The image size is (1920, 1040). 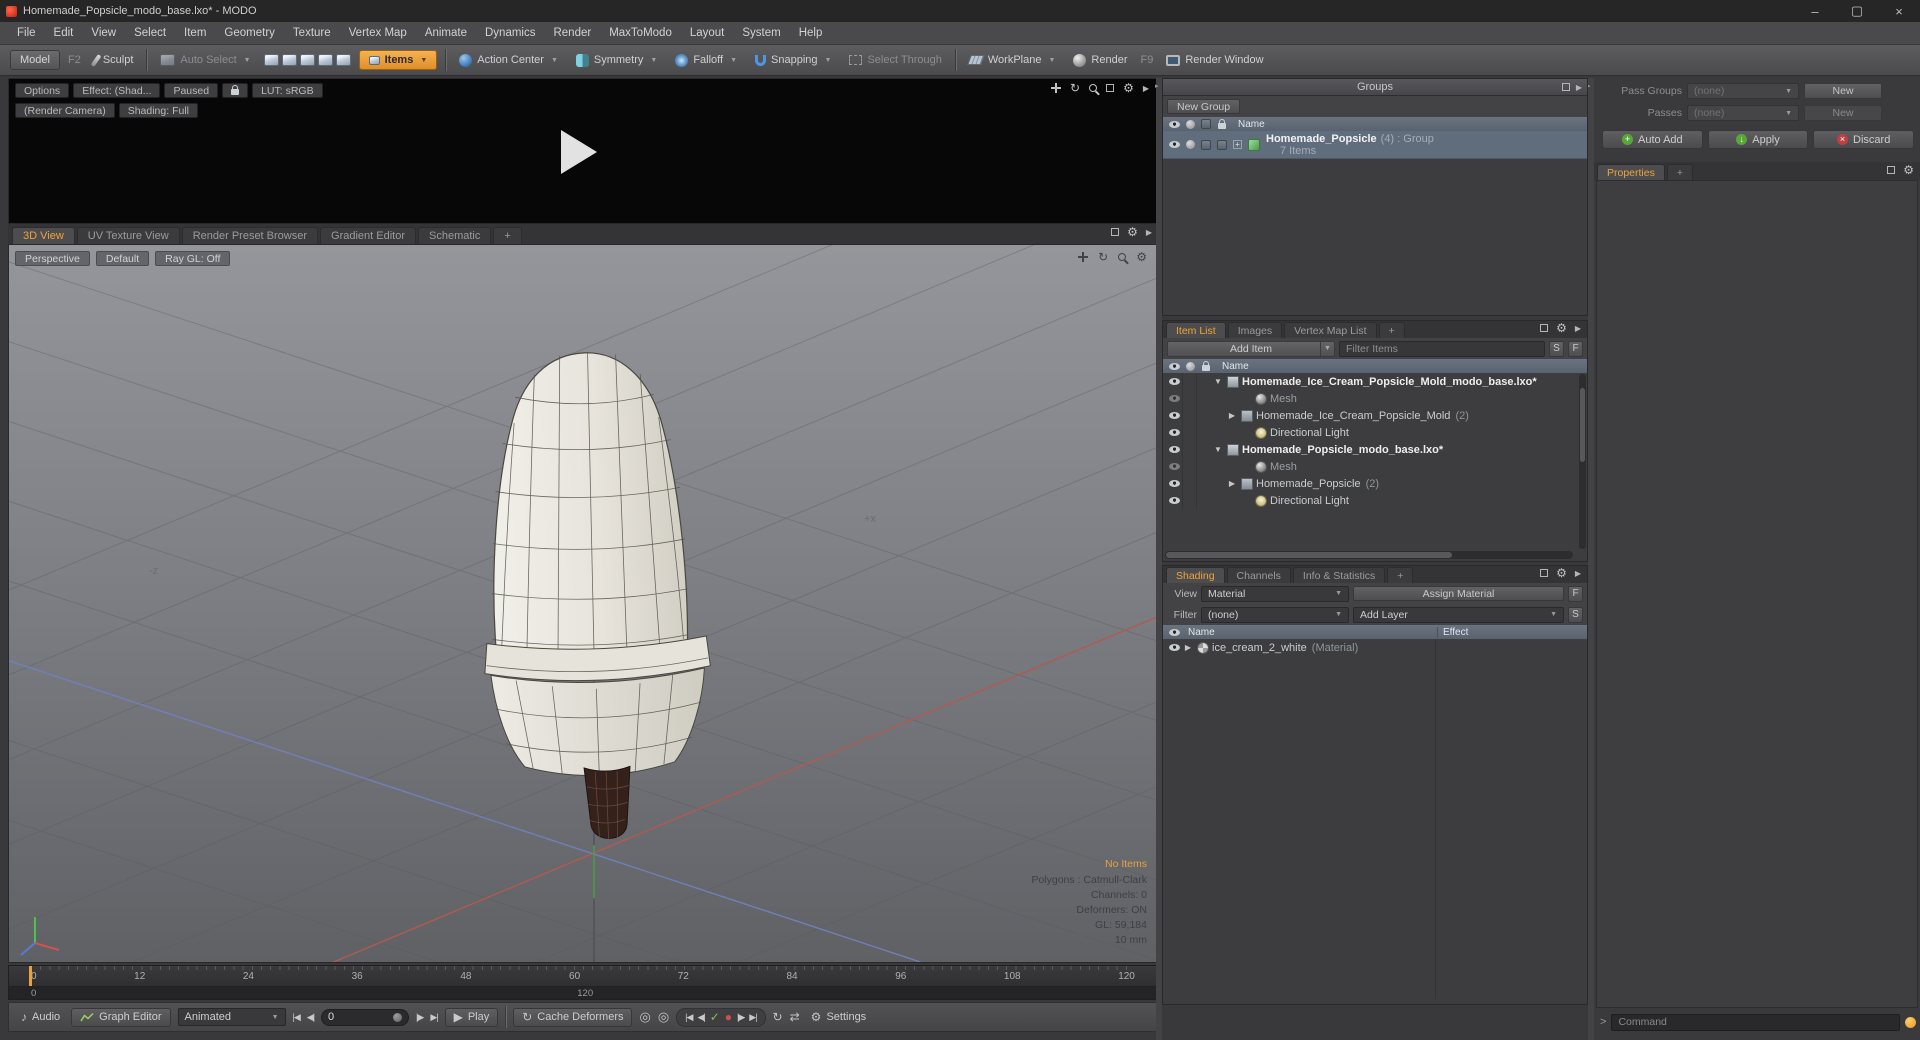 What do you see at coordinates (1575, 348) in the screenshot?
I see `filter-button: F` at bounding box center [1575, 348].